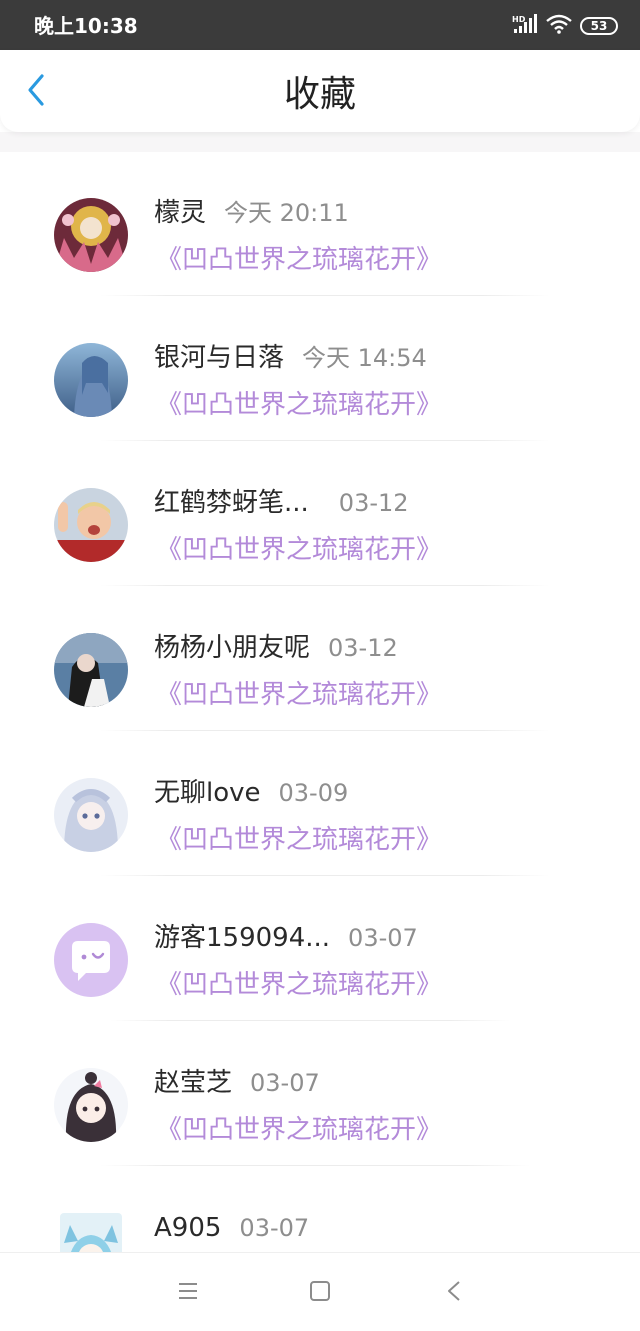  What do you see at coordinates (231, 1228) in the screenshot?
I see `item-header: A905 03-07` at bounding box center [231, 1228].